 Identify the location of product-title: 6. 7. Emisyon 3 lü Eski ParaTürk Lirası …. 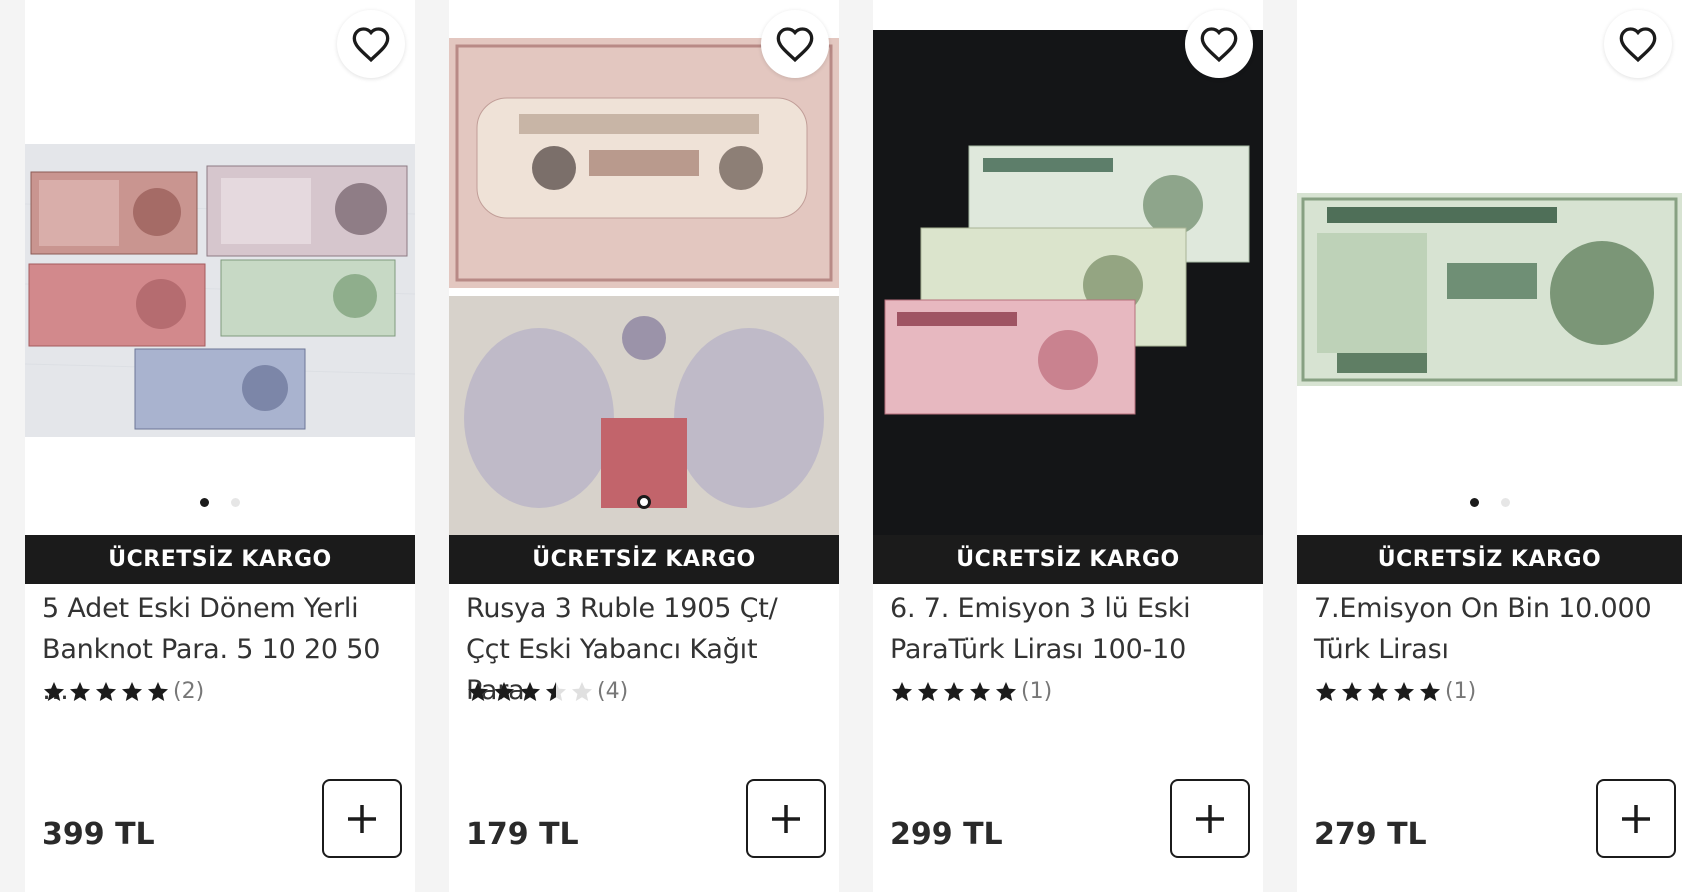
(1067, 629).